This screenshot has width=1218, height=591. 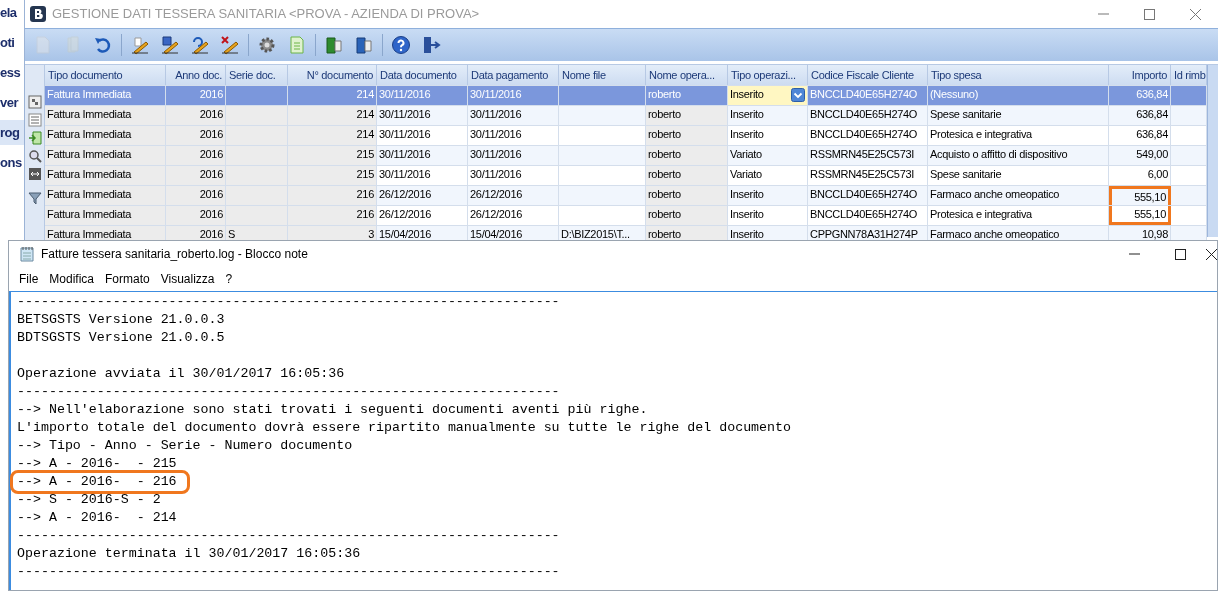 I want to click on save-edit-icon, so click(x=170, y=45).